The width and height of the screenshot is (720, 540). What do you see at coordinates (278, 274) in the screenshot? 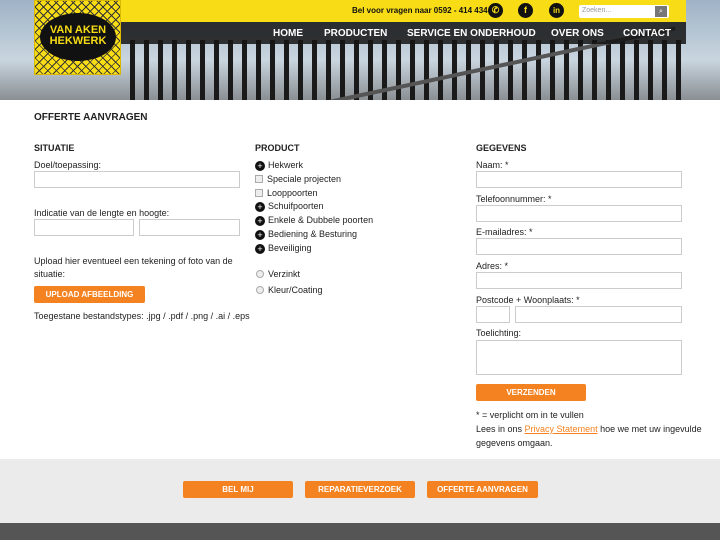
I see `radio-verzinkt: Verzinkt` at bounding box center [278, 274].